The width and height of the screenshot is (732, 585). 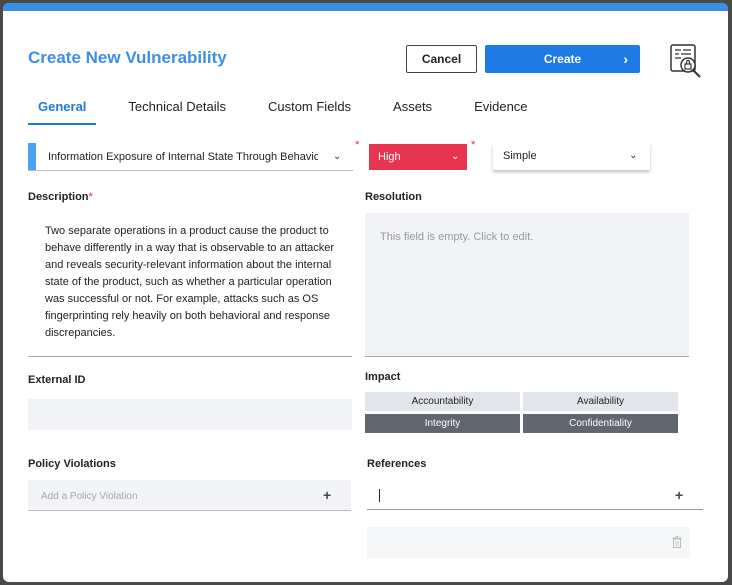 What do you see at coordinates (600, 423) in the screenshot?
I see `impact-confidentiality: Confidentiality` at bounding box center [600, 423].